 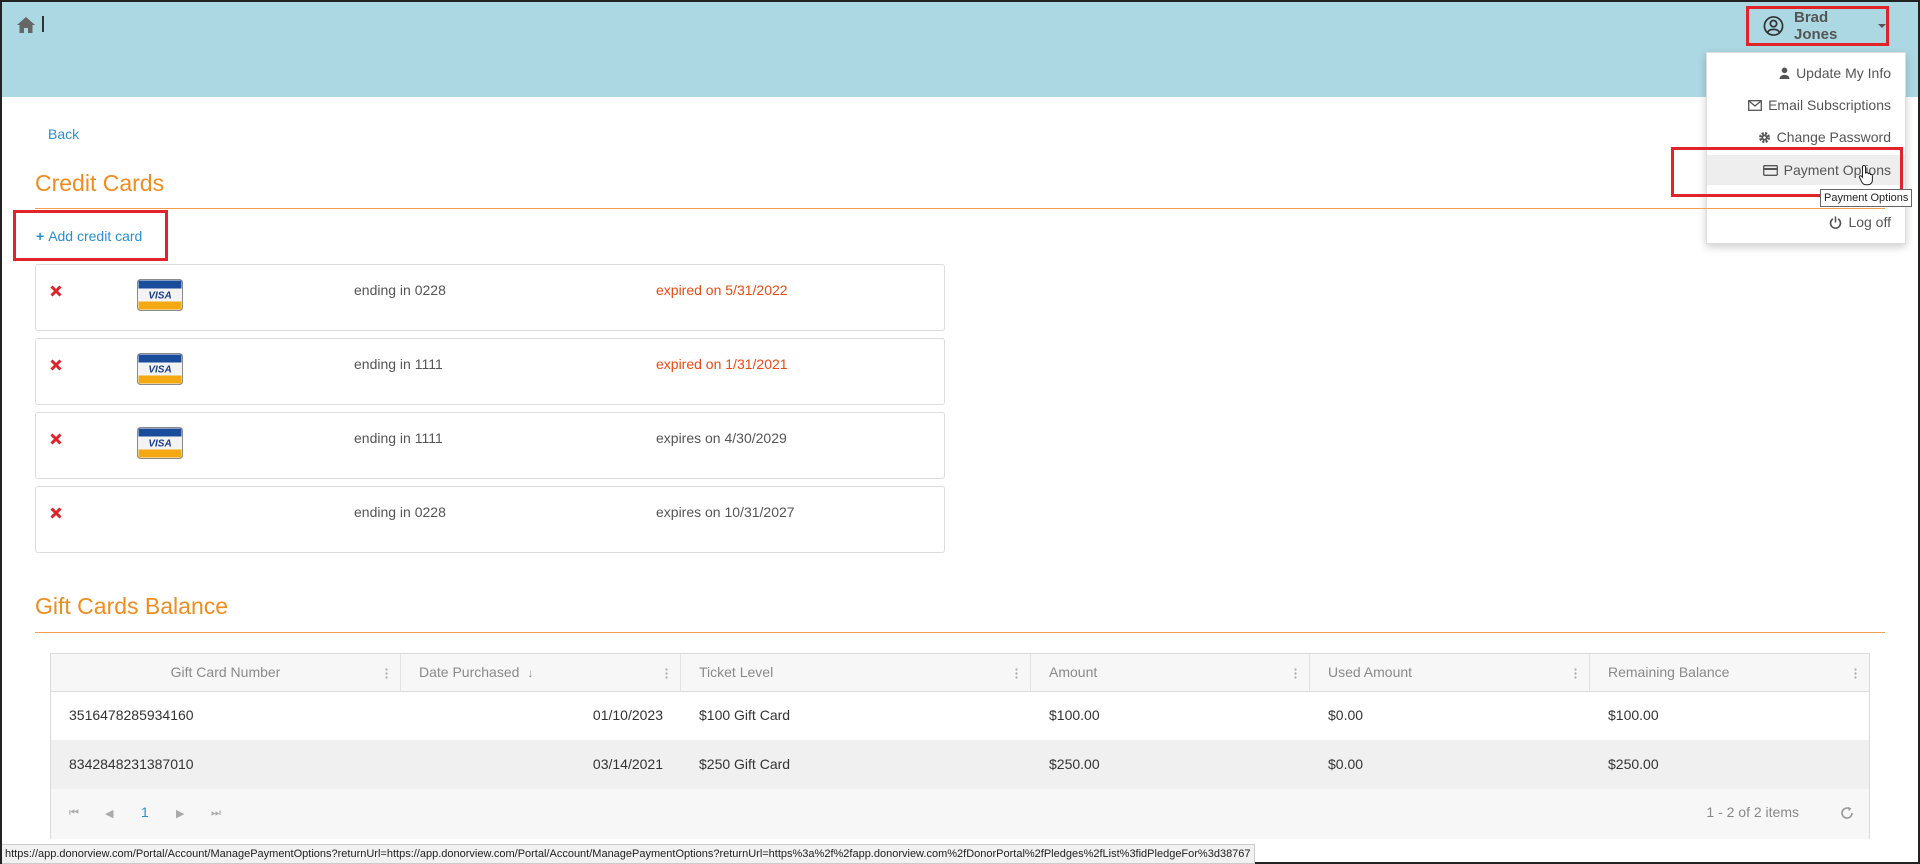 I want to click on menu-item-change-password: Change Password, so click(x=1824, y=137).